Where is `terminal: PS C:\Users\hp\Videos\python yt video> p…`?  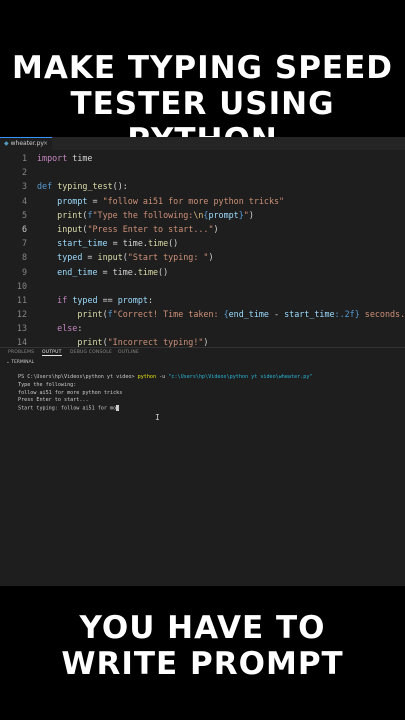
terminal: PS C:\Users\hp\Videos\python yt video> p… is located at coordinates (209, 393).